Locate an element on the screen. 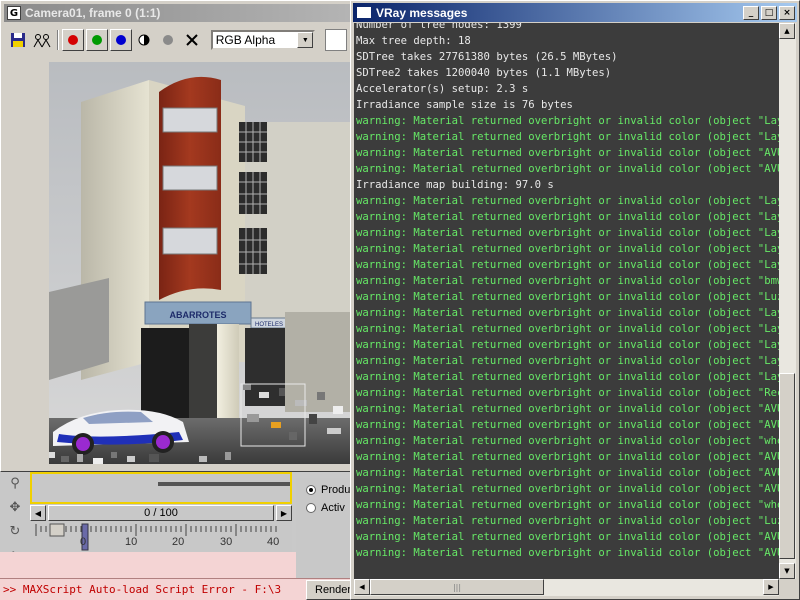 This screenshot has height=600, width=800. alpha-icon is located at coordinates (168, 40).